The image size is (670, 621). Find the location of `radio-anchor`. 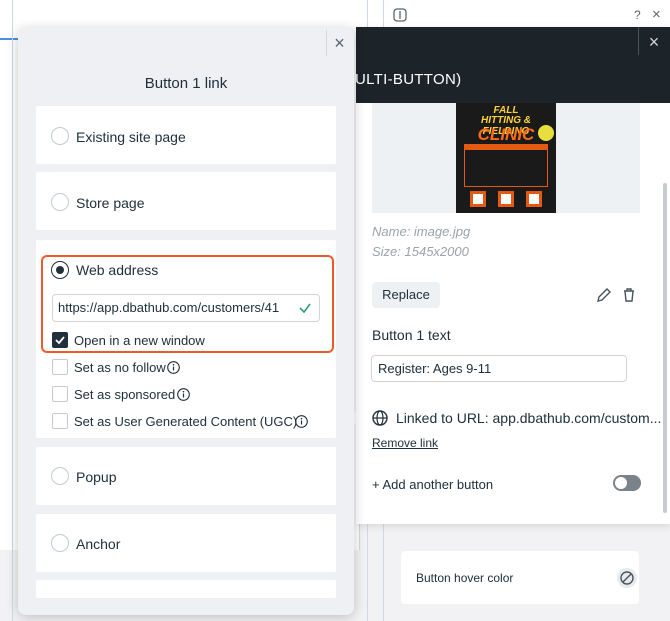

radio-anchor is located at coordinates (60, 543).